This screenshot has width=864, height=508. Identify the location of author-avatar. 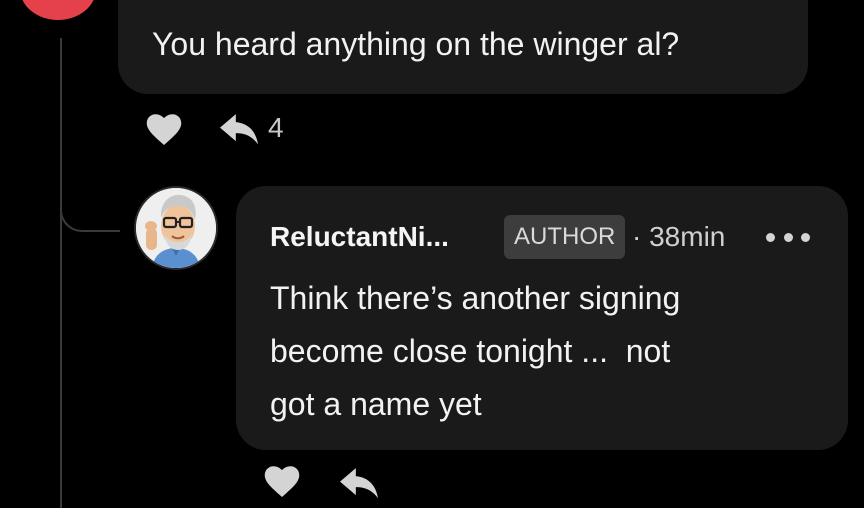
(176, 228).